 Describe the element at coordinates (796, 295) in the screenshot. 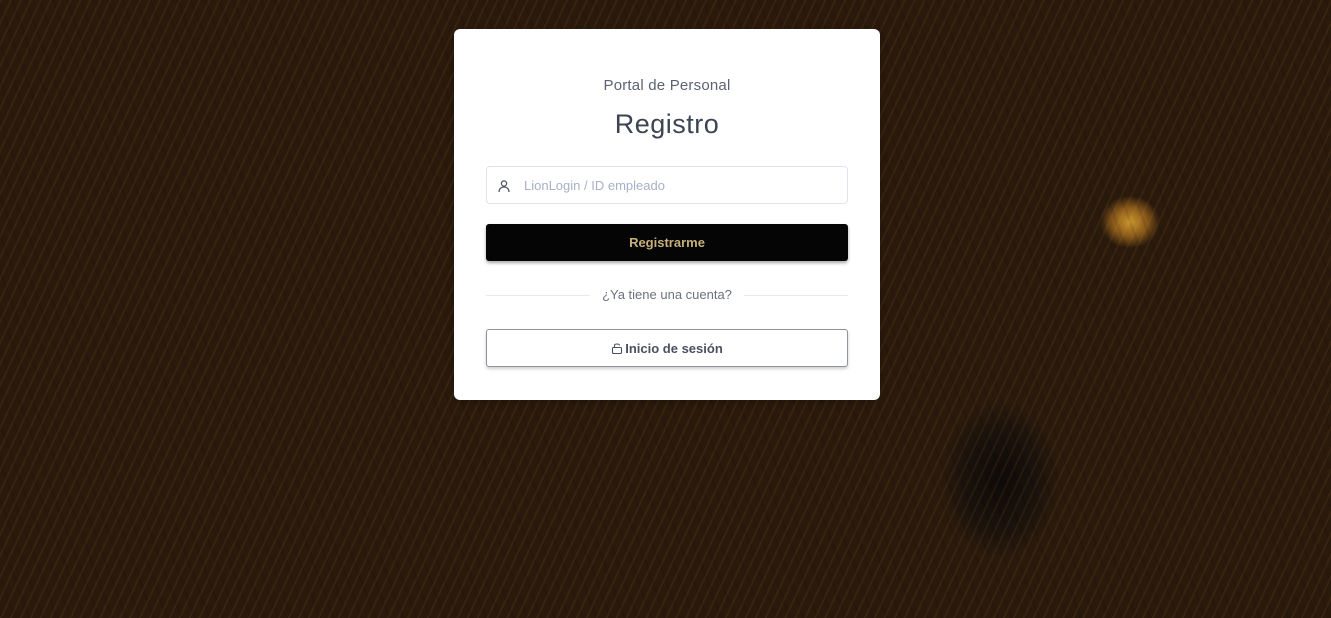

I see `divider-line-right` at that location.